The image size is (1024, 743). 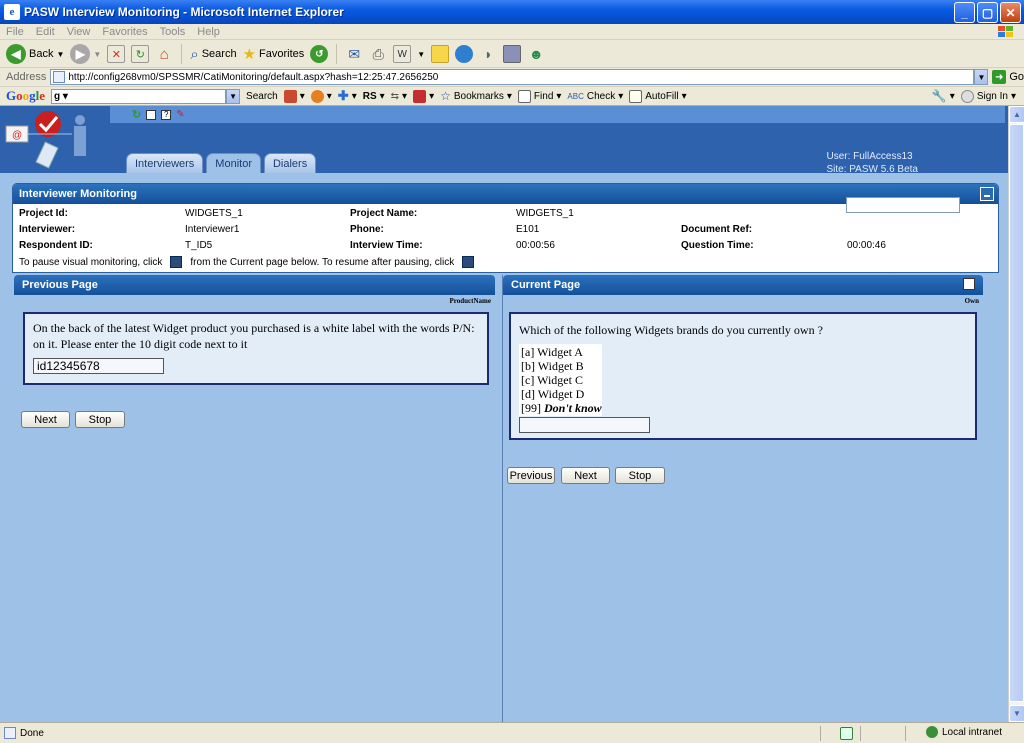 What do you see at coordinates (43, 213) in the screenshot?
I see `project-id-label: Project Id:` at bounding box center [43, 213].